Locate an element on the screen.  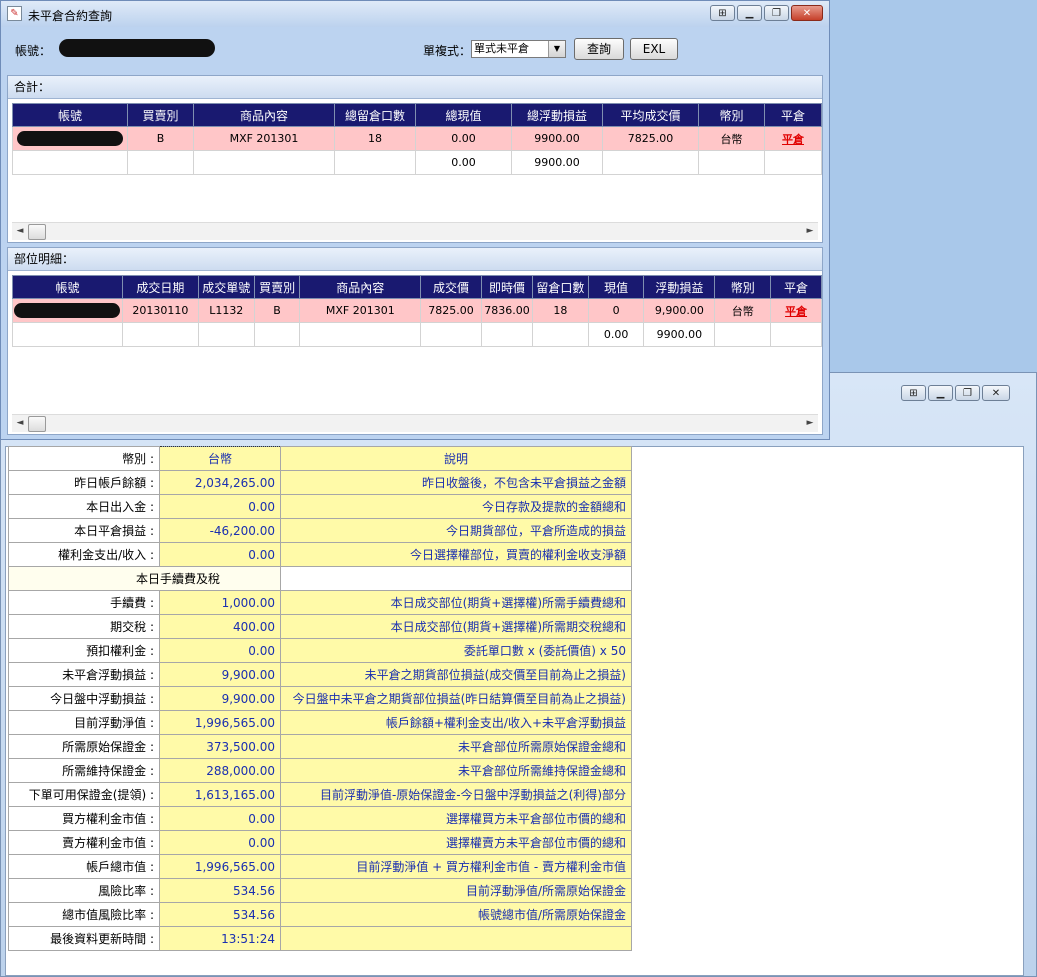
field-value: 13:51:24 is located at coordinates (220, 938).